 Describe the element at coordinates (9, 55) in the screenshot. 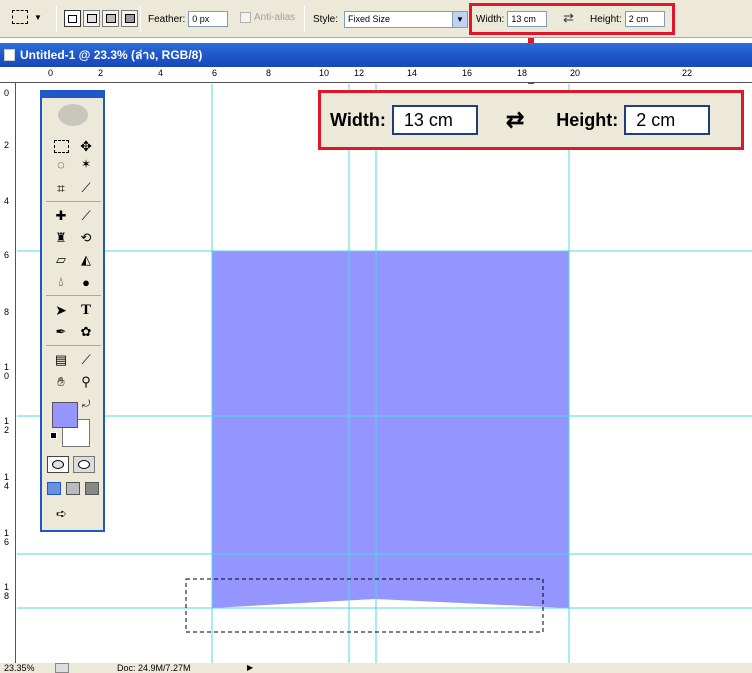

I see `document-icon` at that location.